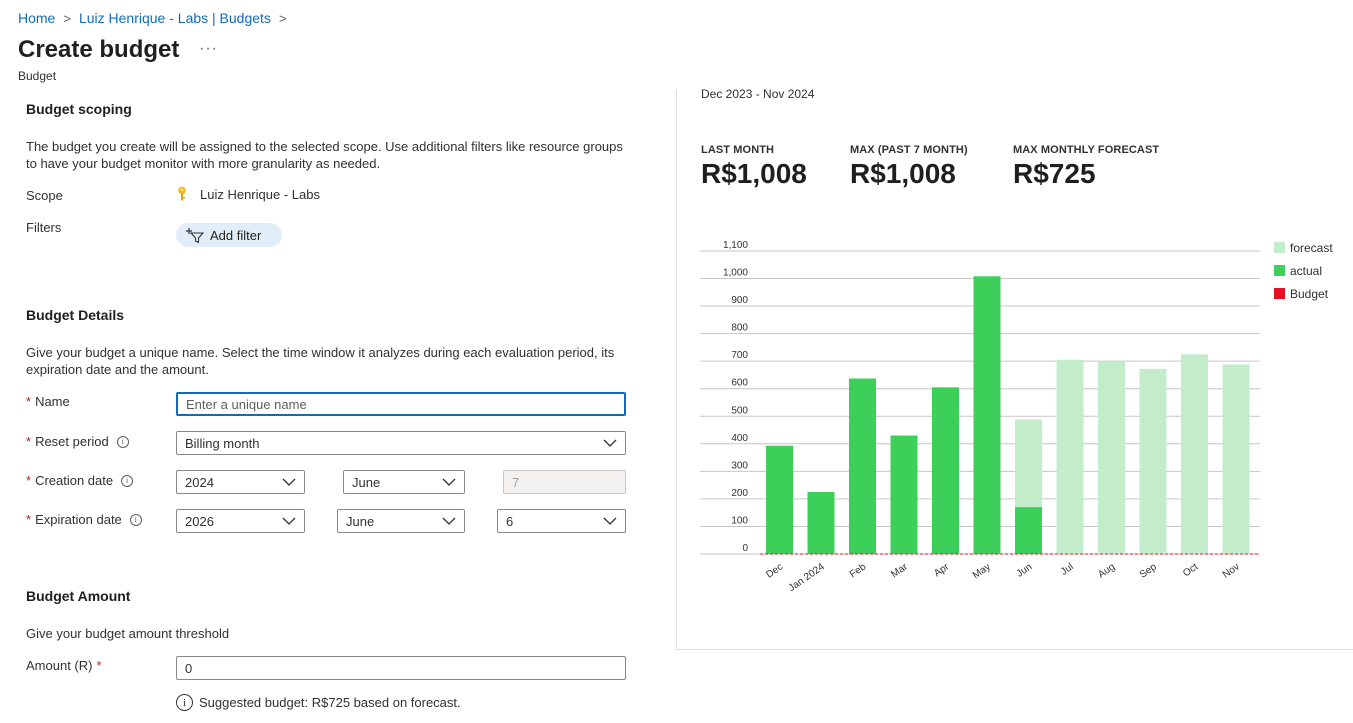  What do you see at coordinates (1054, 173) in the screenshot?
I see `kpi-value: R$725` at bounding box center [1054, 173].